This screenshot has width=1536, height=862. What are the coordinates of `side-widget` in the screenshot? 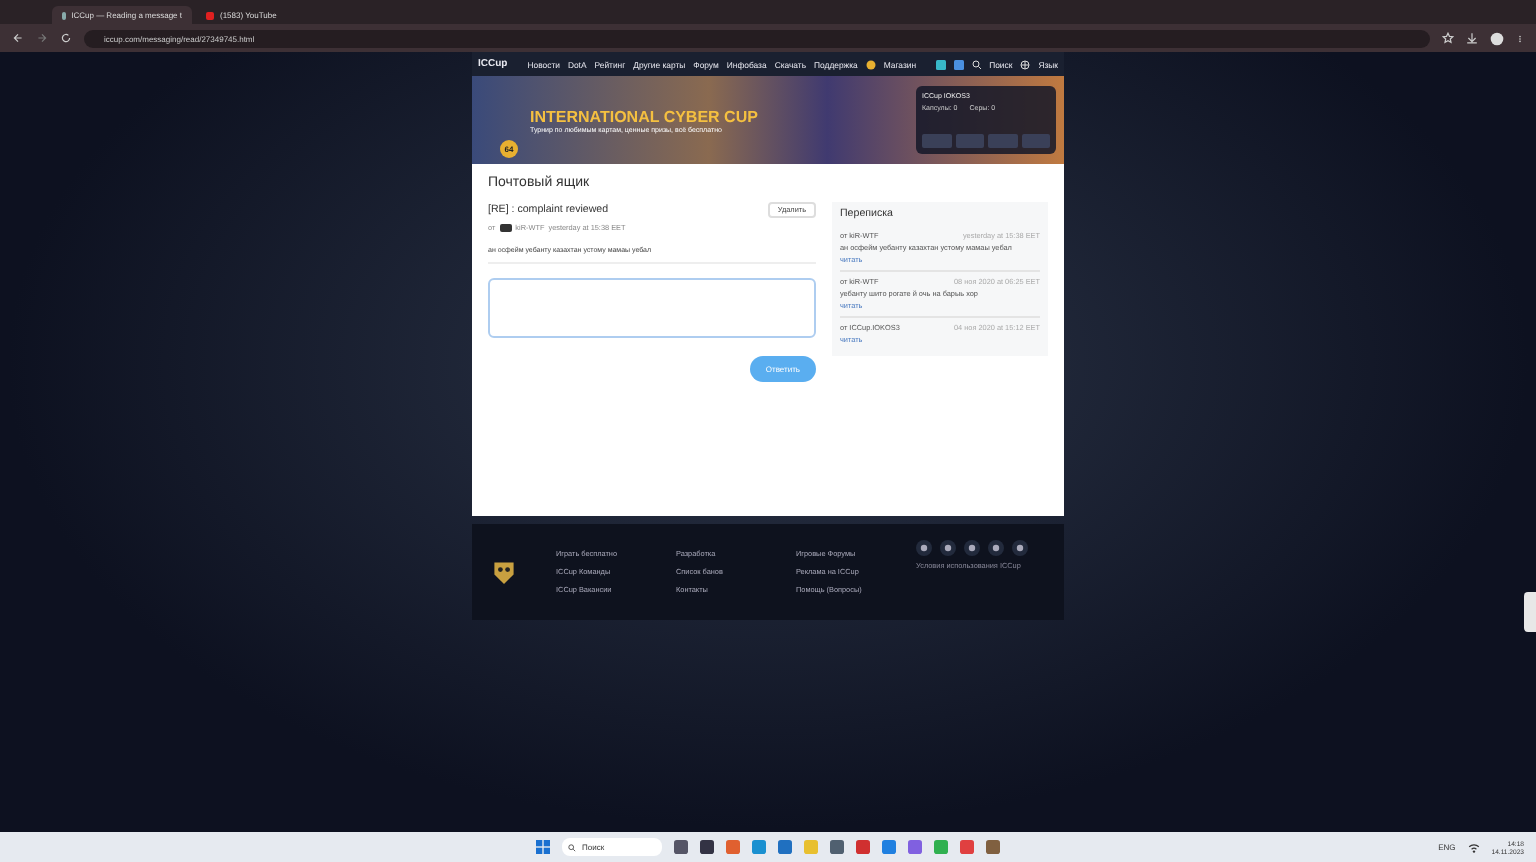 It's located at (1530, 612).